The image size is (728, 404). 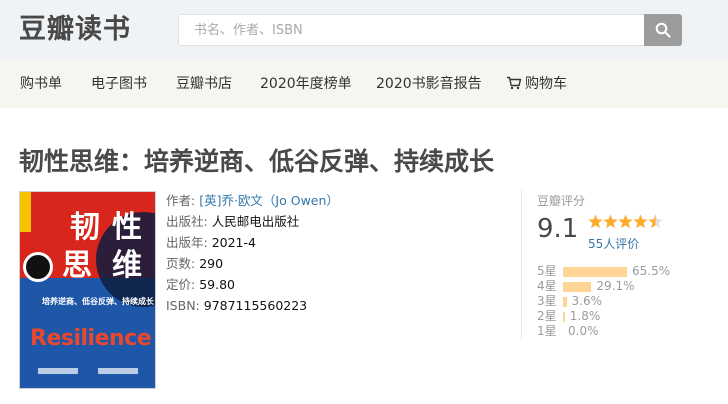 I want to click on cover-black-dot, so click(x=38, y=267).